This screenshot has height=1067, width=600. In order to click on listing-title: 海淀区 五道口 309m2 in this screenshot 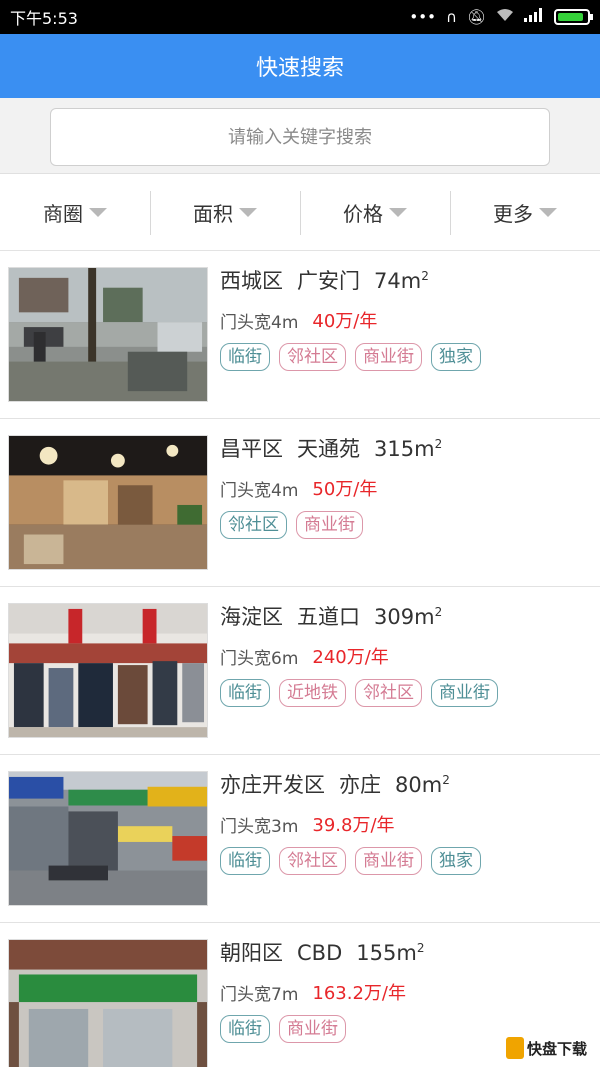, I will do `click(405, 618)`.